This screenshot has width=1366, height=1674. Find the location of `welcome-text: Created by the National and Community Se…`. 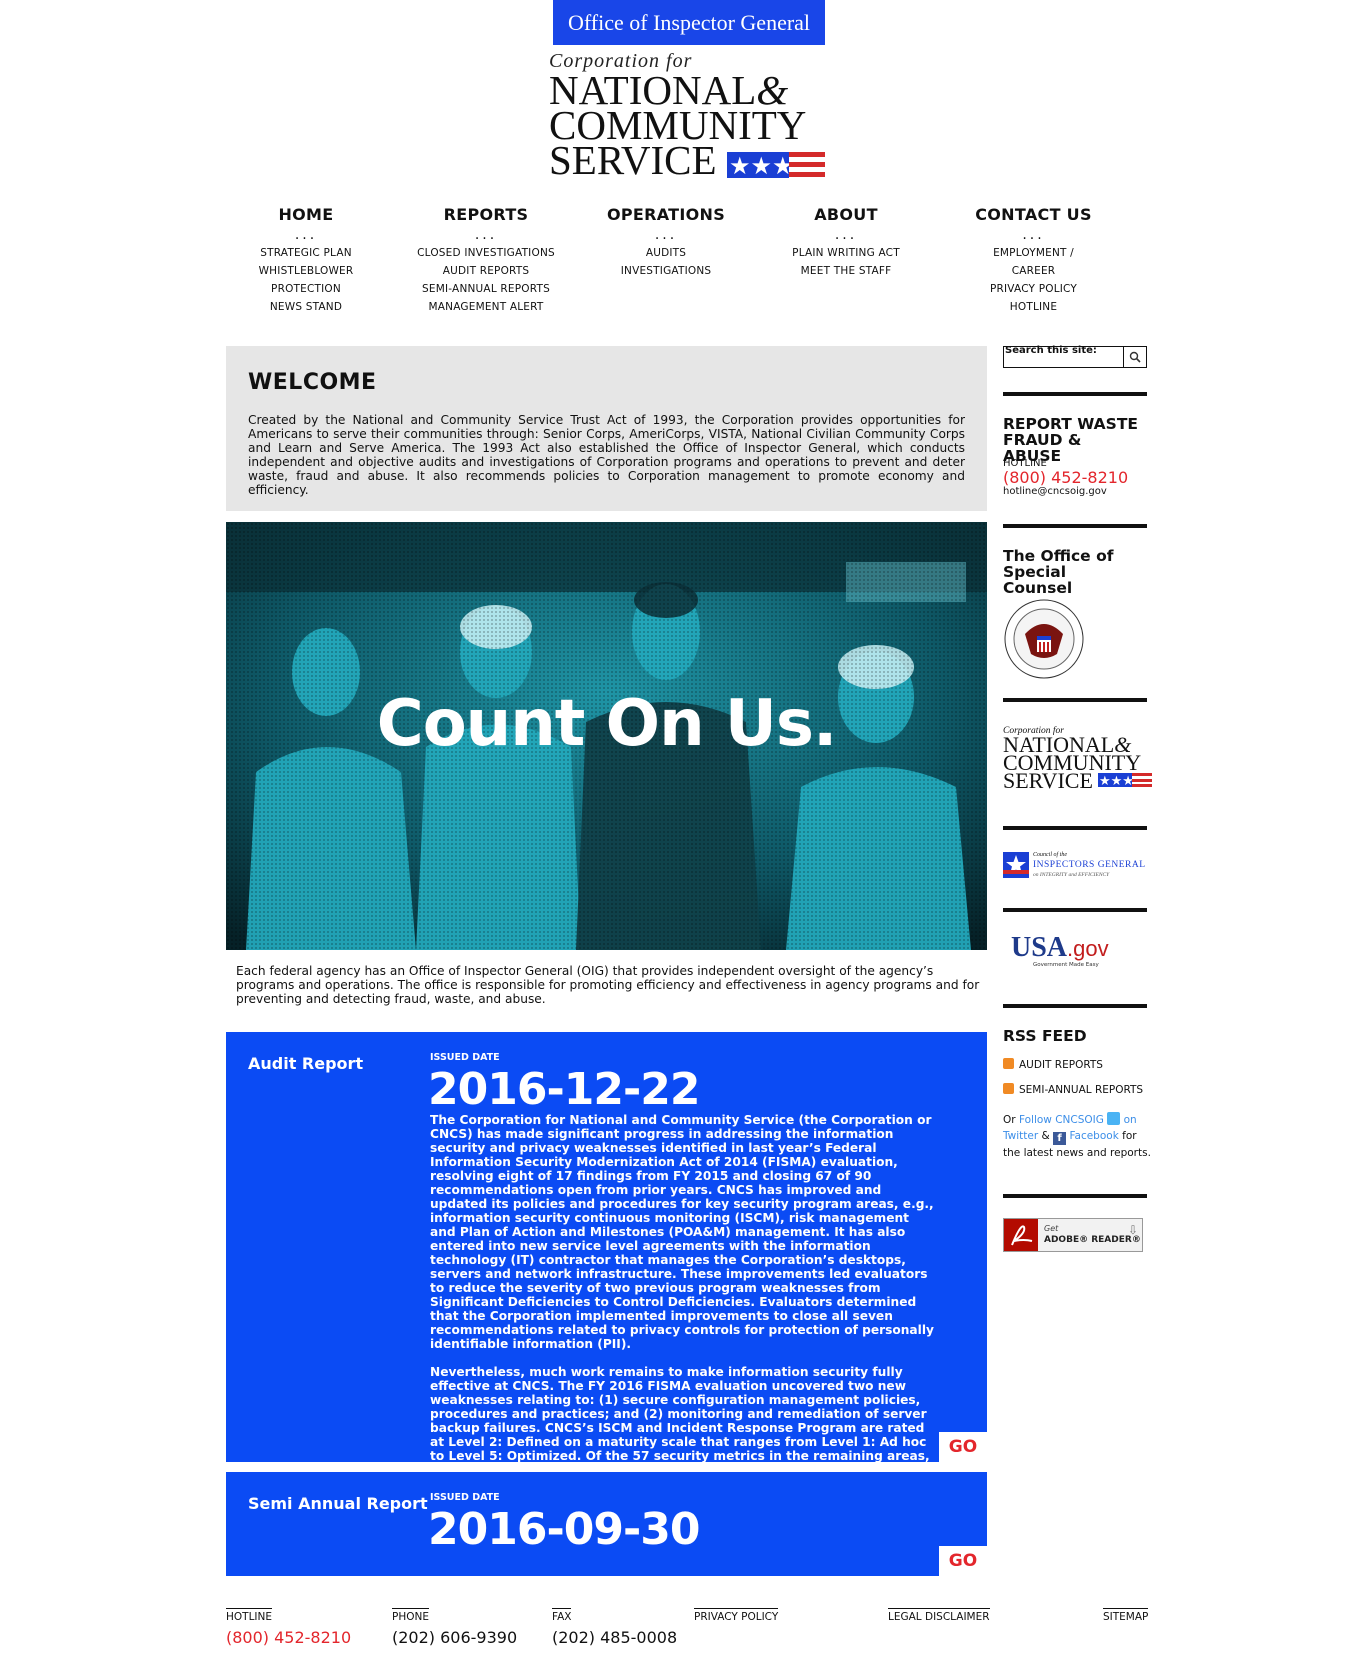

welcome-text: Created by the National and Community Se… is located at coordinates (606, 455).